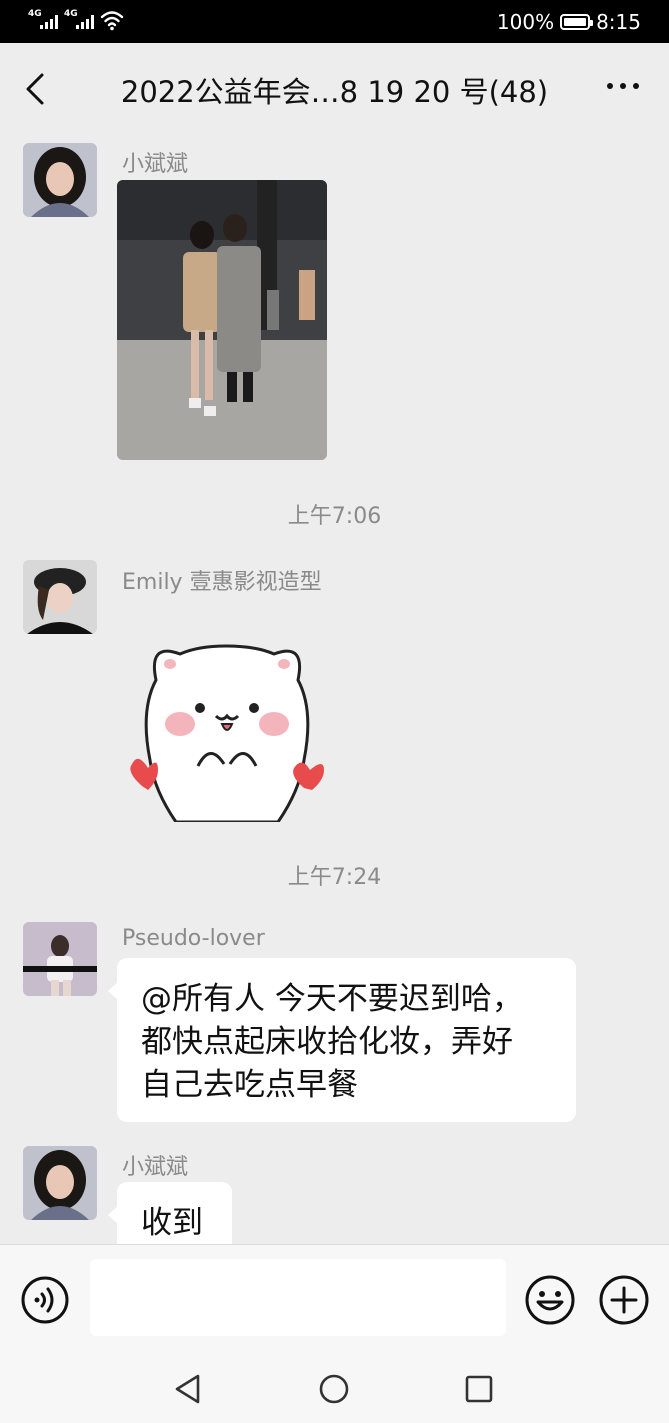 The image size is (669, 1423). What do you see at coordinates (222, 582) in the screenshot?
I see `sender-name: Emily 壹惠影视造型` at bounding box center [222, 582].